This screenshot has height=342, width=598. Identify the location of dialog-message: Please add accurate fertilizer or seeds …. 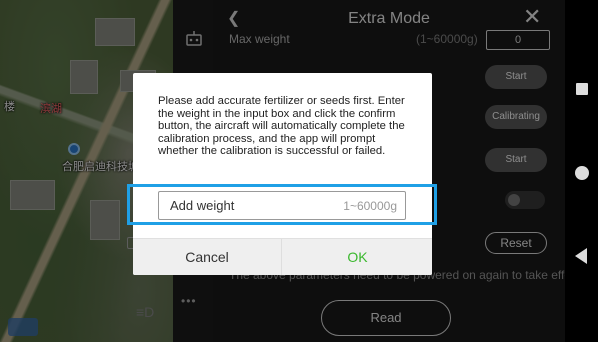
(281, 126).